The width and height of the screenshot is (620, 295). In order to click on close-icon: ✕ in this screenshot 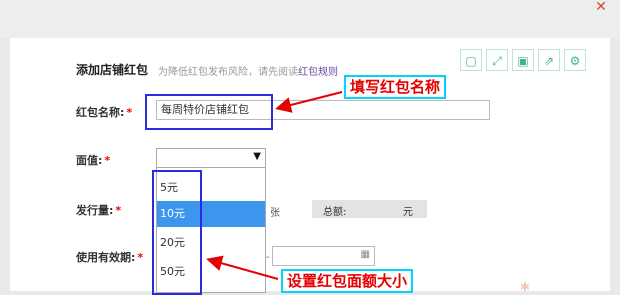, I will do `click(601, 8)`.